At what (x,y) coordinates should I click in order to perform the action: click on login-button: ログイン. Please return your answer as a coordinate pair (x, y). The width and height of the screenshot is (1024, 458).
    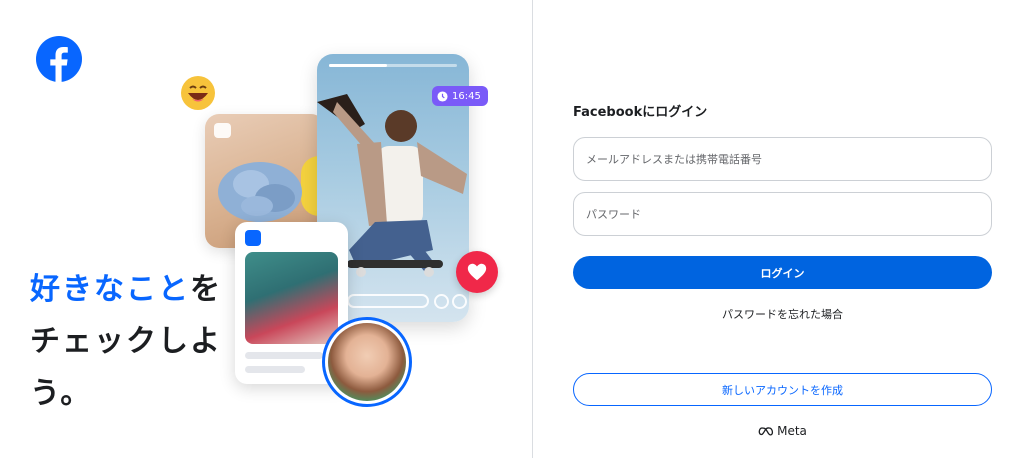
    Looking at the image, I should click on (782, 272).